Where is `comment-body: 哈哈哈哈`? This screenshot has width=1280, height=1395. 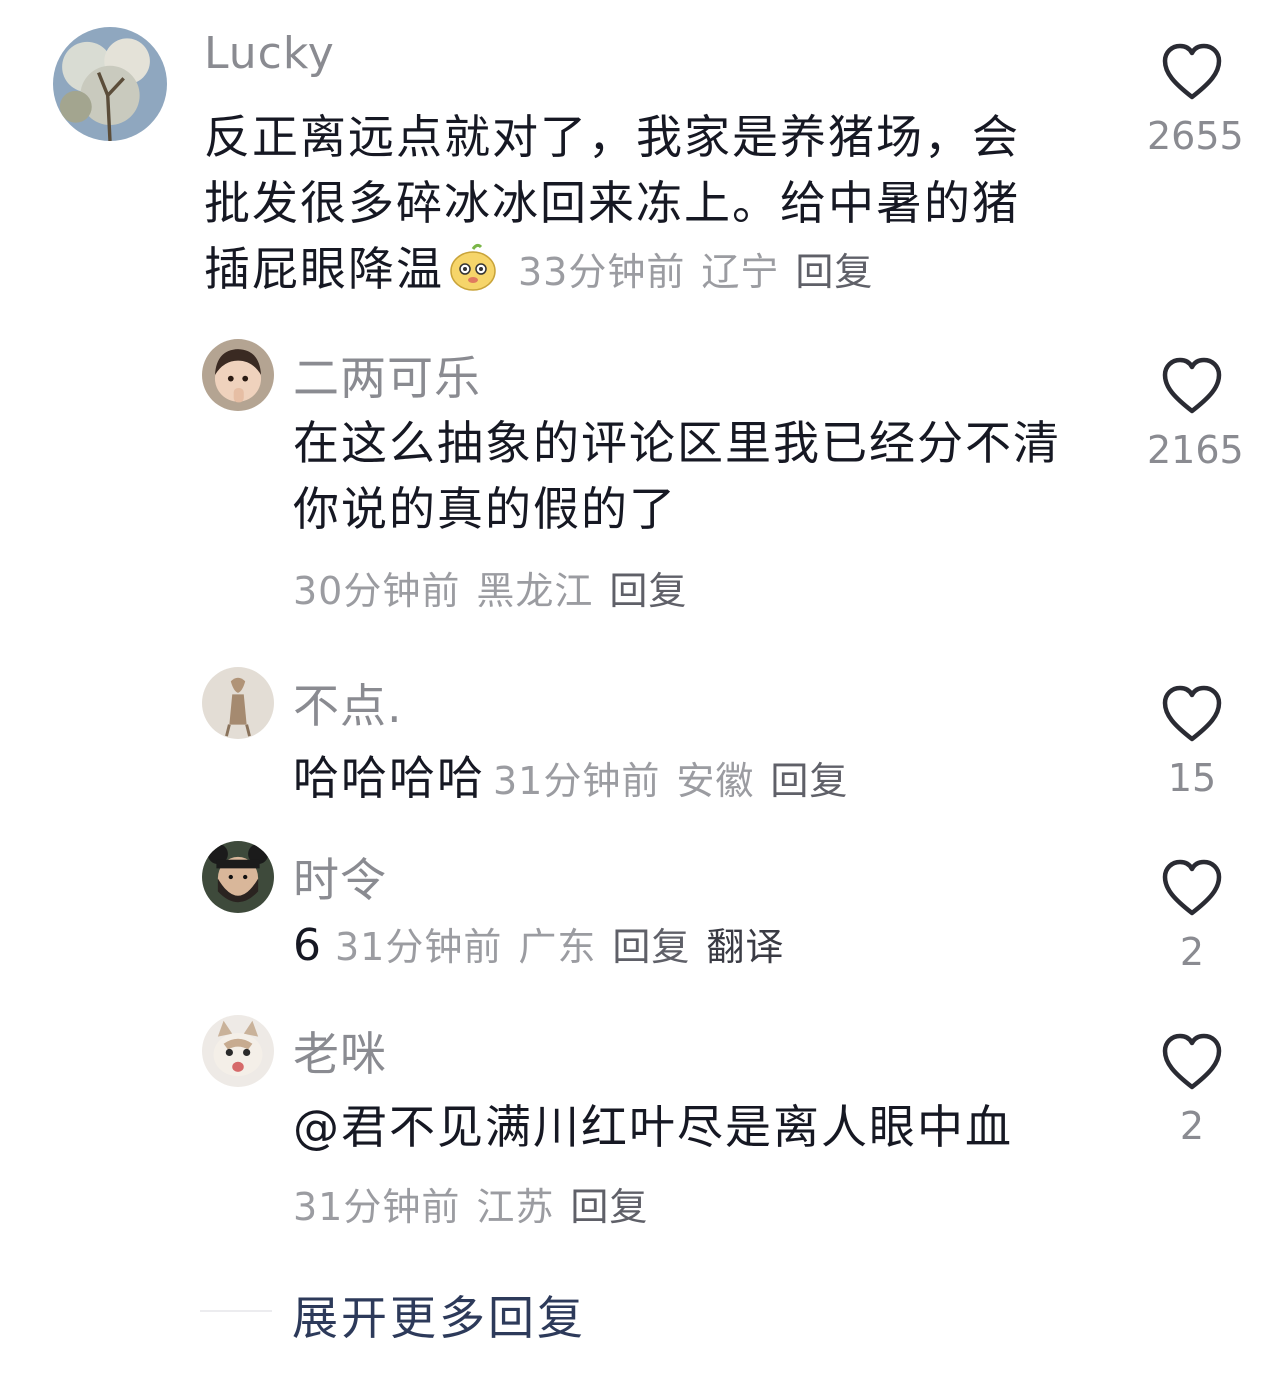
comment-body: 哈哈哈哈 is located at coordinates (389, 778).